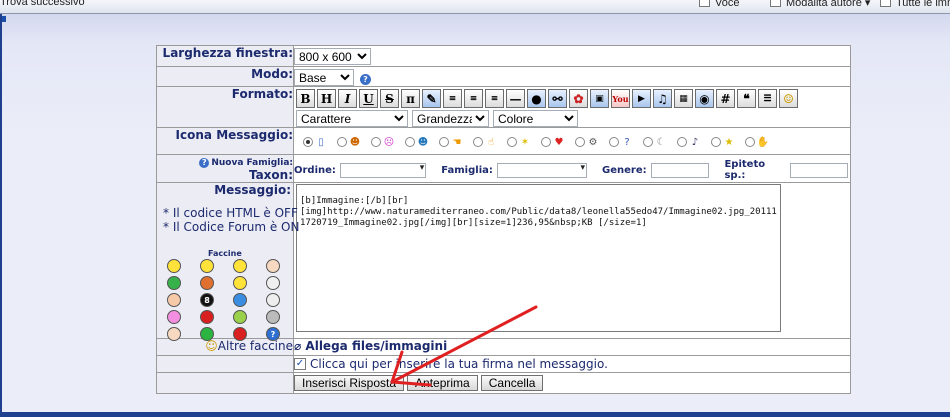 The height and width of the screenshot is (417, 950). Describe the element at coordinates (512, 383) in the screenshot. I see `cancel-button: Cancella` at that location.